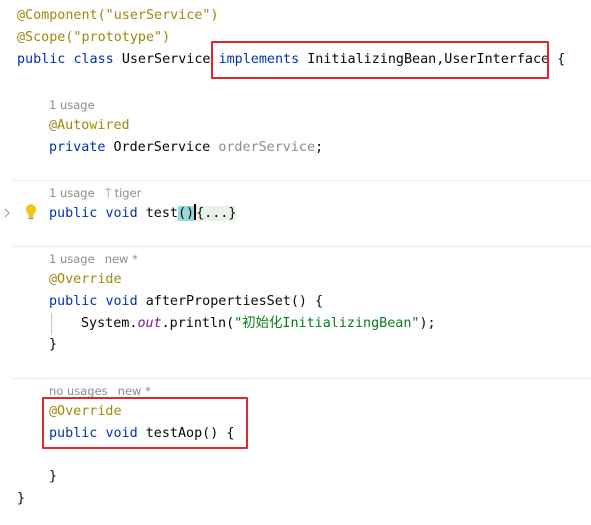 Image resolution: width=591 pixels, height=525 pixels. What do you see at coordinates (85, 279) in the screenshot?
I see `override-annotation: @Override` at bounding box center [85, 279].